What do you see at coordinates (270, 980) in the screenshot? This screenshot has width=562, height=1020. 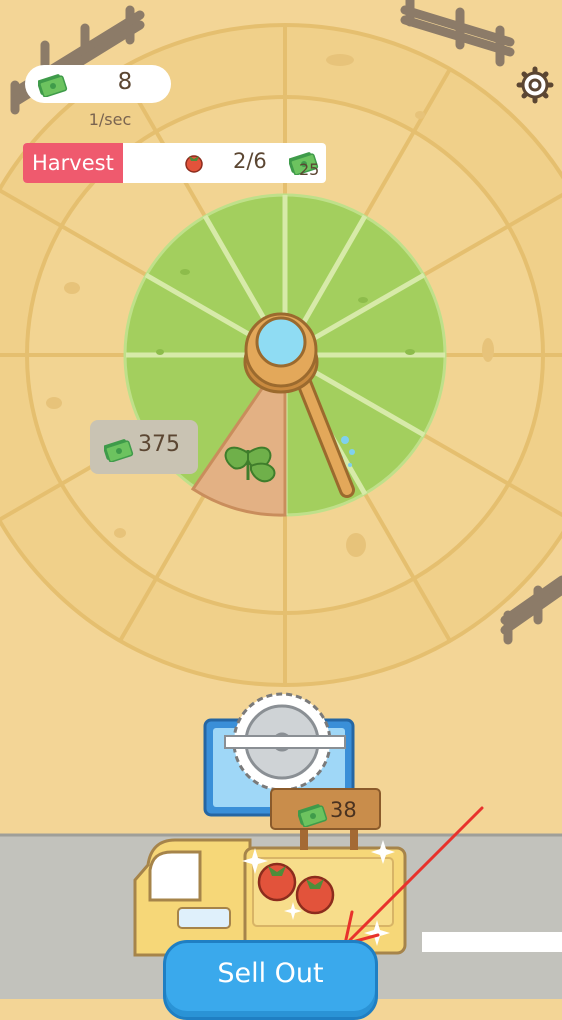 I see `sell-out-button: Sell Out` at bounding box center [270, 980].